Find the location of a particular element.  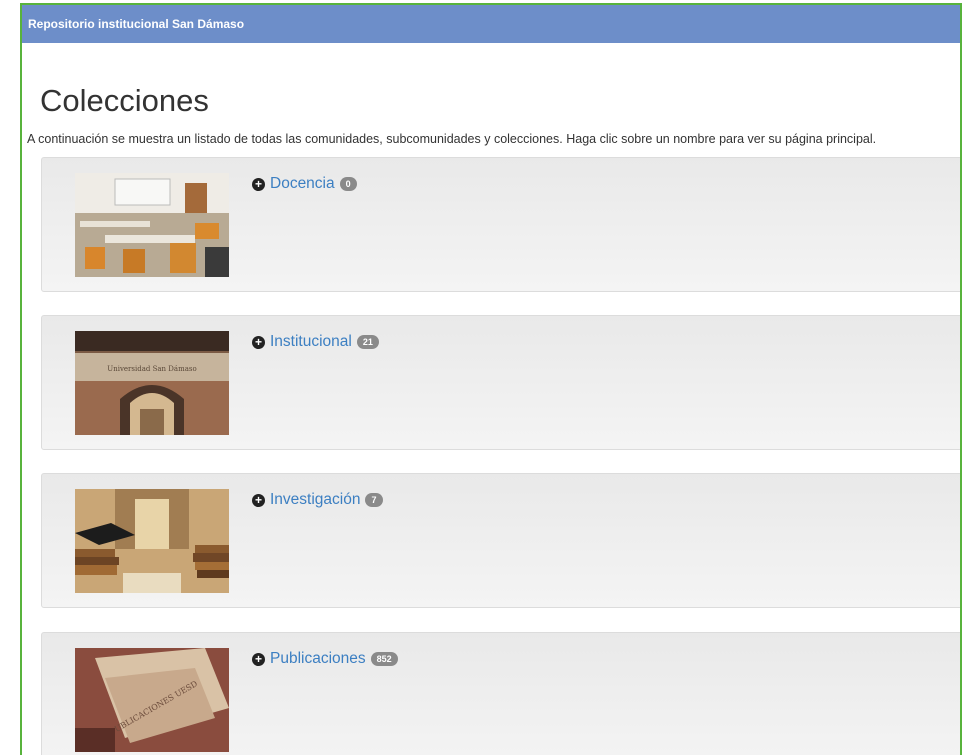

site-header: Repositorio institucional San Dámaso is located at coordinates (491, 24).